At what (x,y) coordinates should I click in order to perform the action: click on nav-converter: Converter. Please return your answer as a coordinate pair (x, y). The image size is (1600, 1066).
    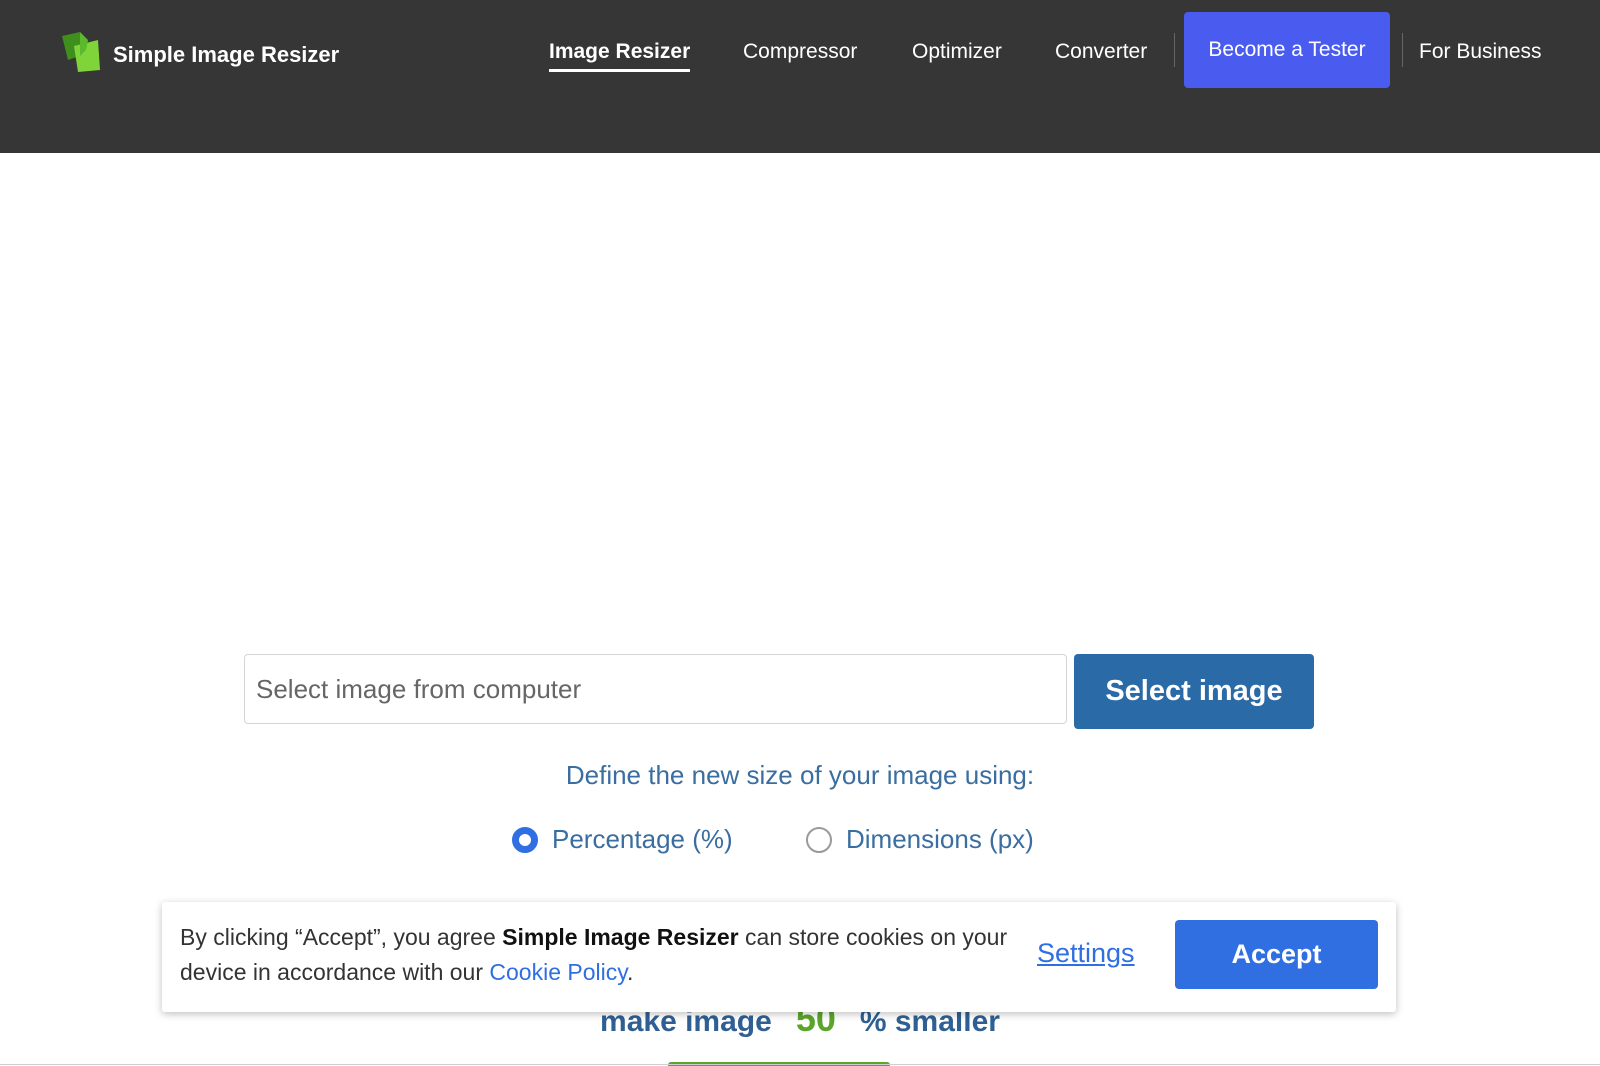
    Looking at the image, I should click on (1101, 52).